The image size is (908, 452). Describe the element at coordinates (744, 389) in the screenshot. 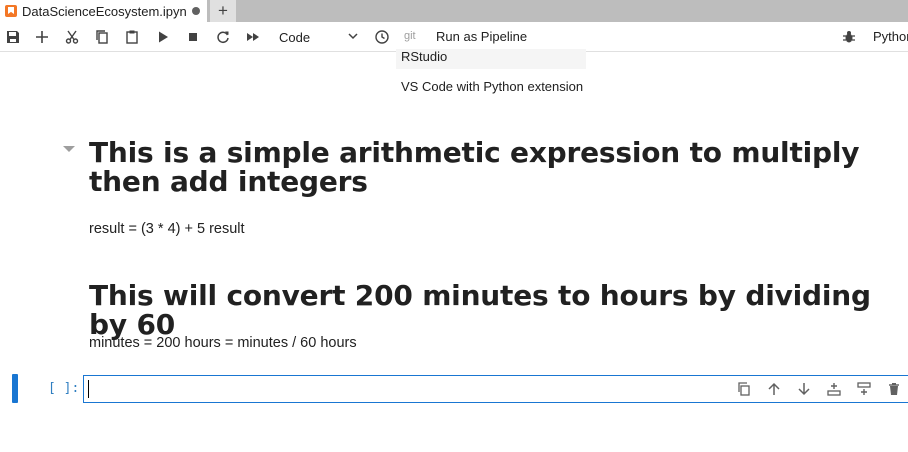

I see `duplicate-cell-icon` at that location.